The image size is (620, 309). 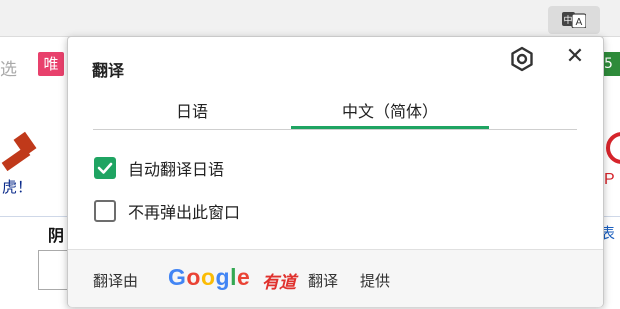 I want to click on never-show-option: 不再弹出此窗口, so click(x=167, y=211).